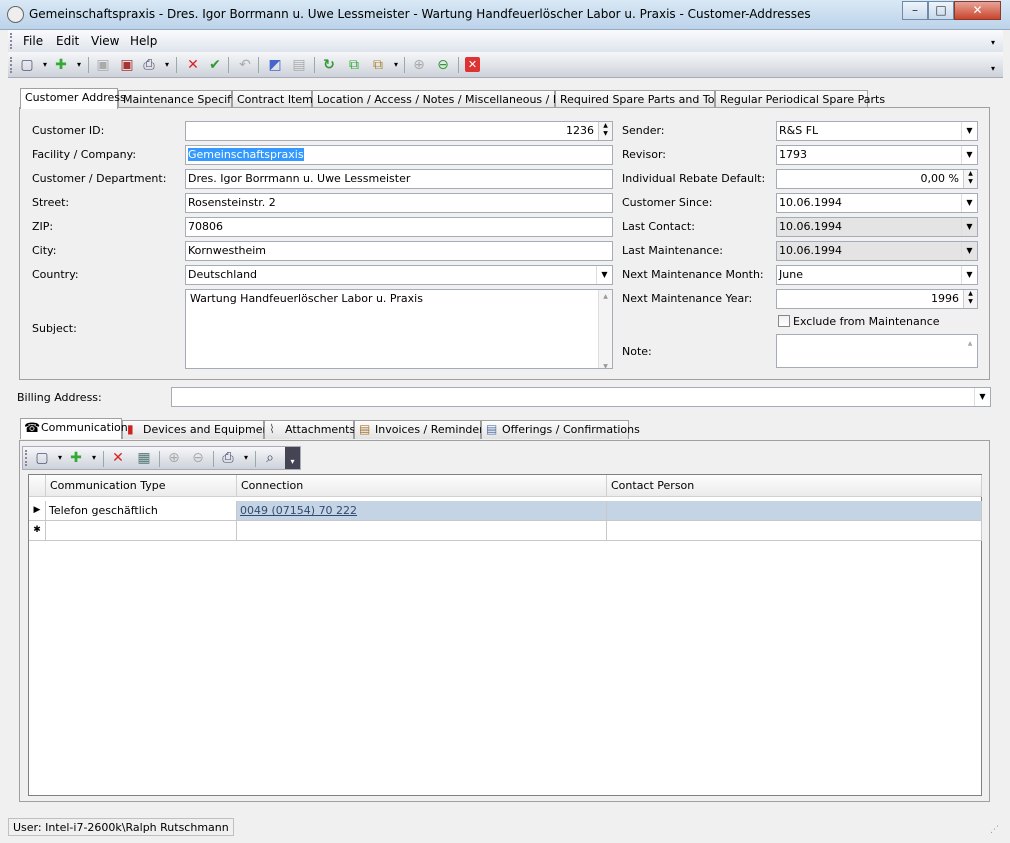 The image size is (1010, 843). What do you see at coordinates (68, 130) in the screenshot?
I see `customer-id-label: Customer ID:` at bounding box center [68, 130].